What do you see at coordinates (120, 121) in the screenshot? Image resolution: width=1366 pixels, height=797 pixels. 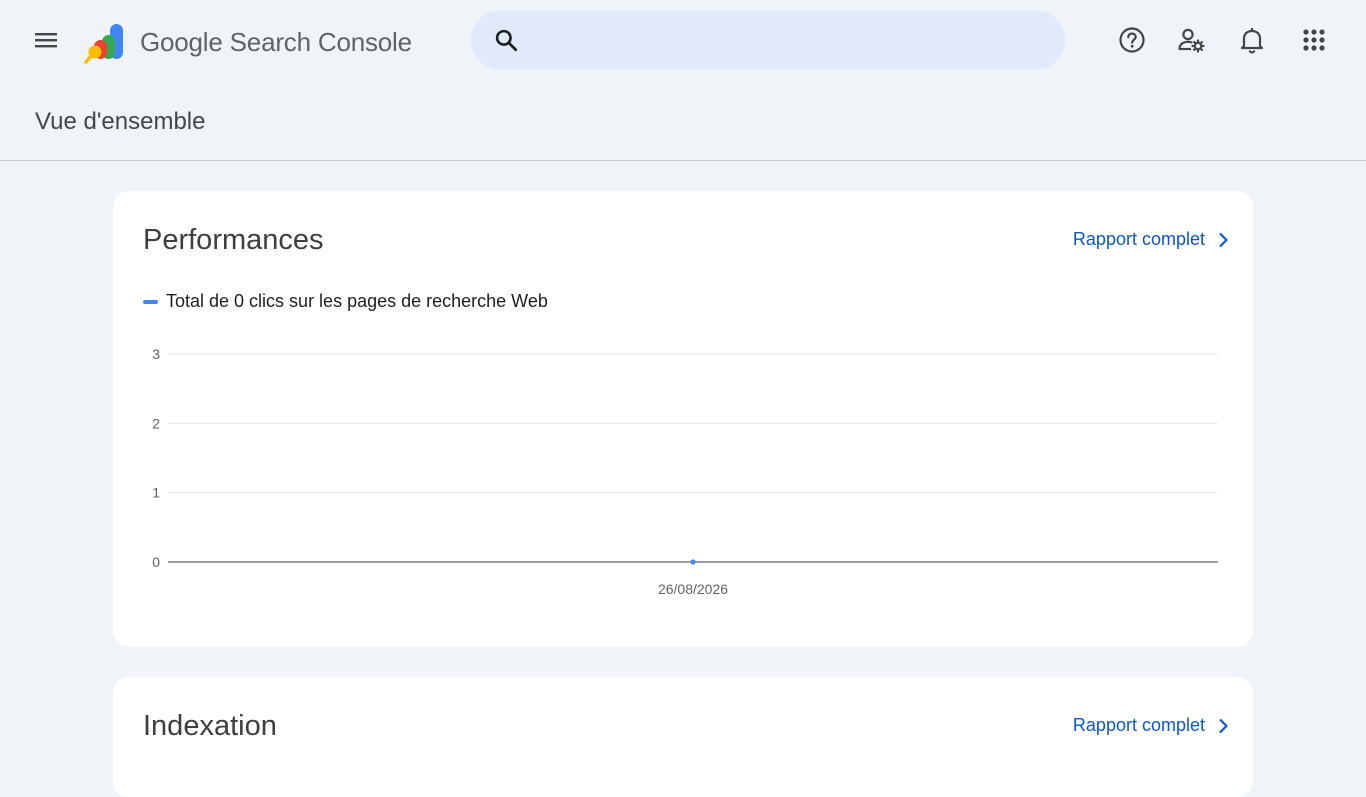 I see `page-title: Vue d'ensemble` at bounding box center [120, 121].